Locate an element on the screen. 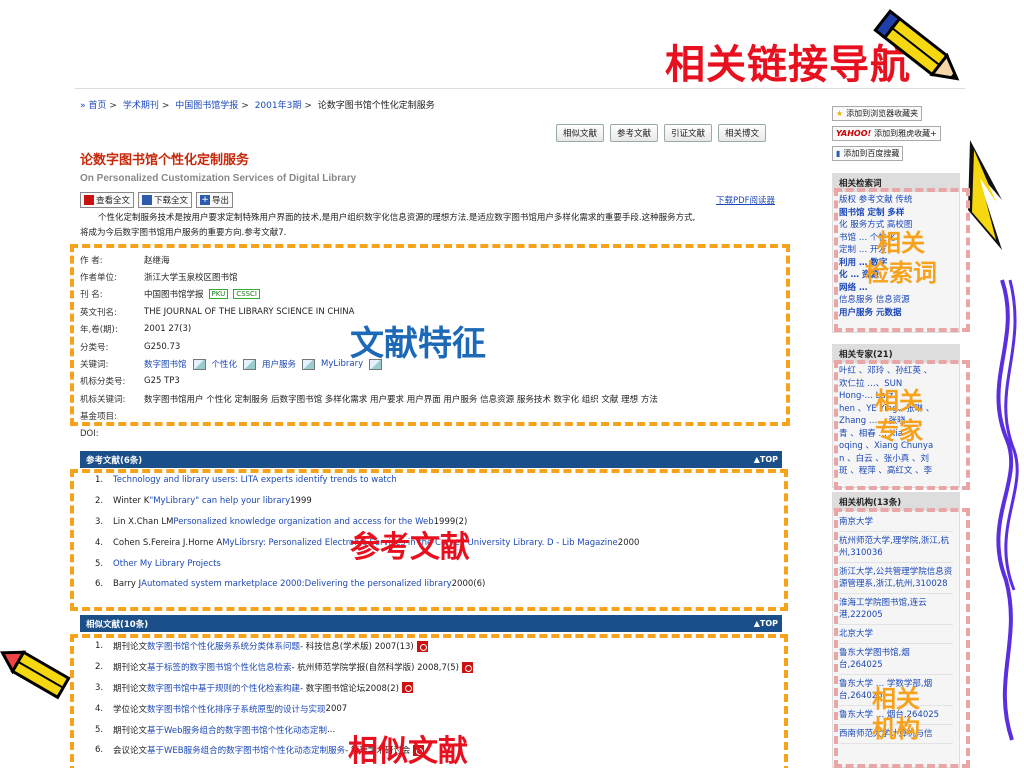 This screenshot has height=768, width=1024. related-blogs-button: 相关博文 is located at coordinates (742, 133).